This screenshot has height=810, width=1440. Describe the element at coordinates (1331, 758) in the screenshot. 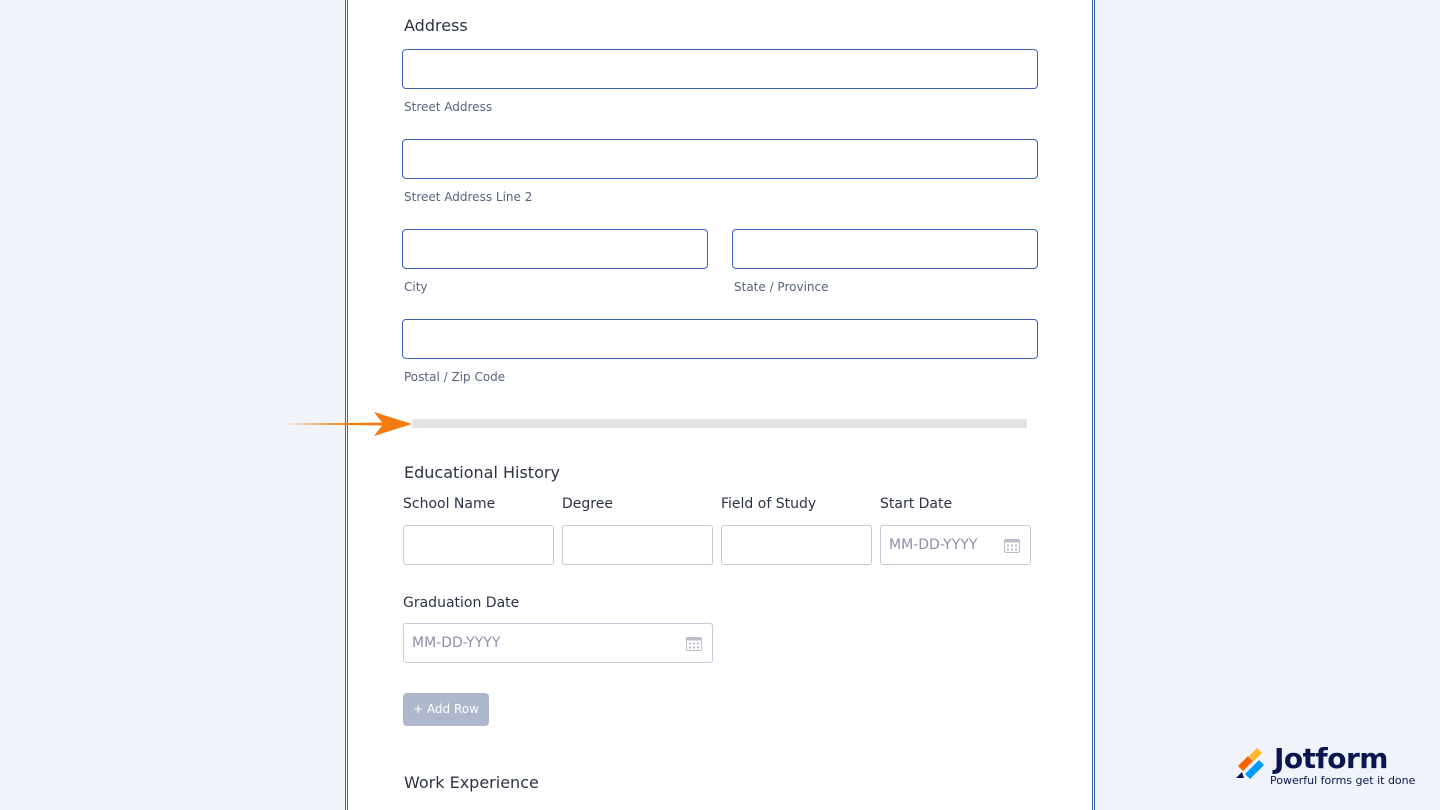

I see `logo-wordmark: Jotform` at that location.